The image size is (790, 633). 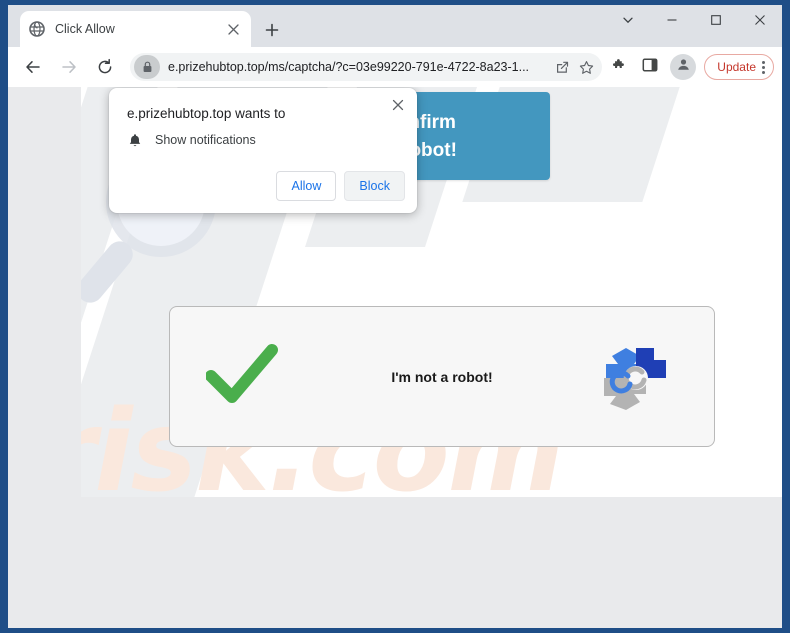 I want to click on refresh-arrows-logo-icon, so click(x=636, y=380).